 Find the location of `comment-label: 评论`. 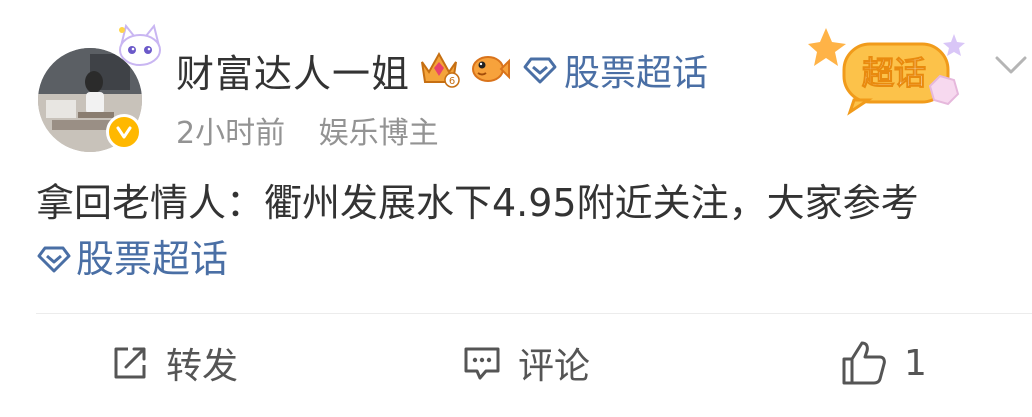

comment-label: 评论 is located at coordinates (554, 366).